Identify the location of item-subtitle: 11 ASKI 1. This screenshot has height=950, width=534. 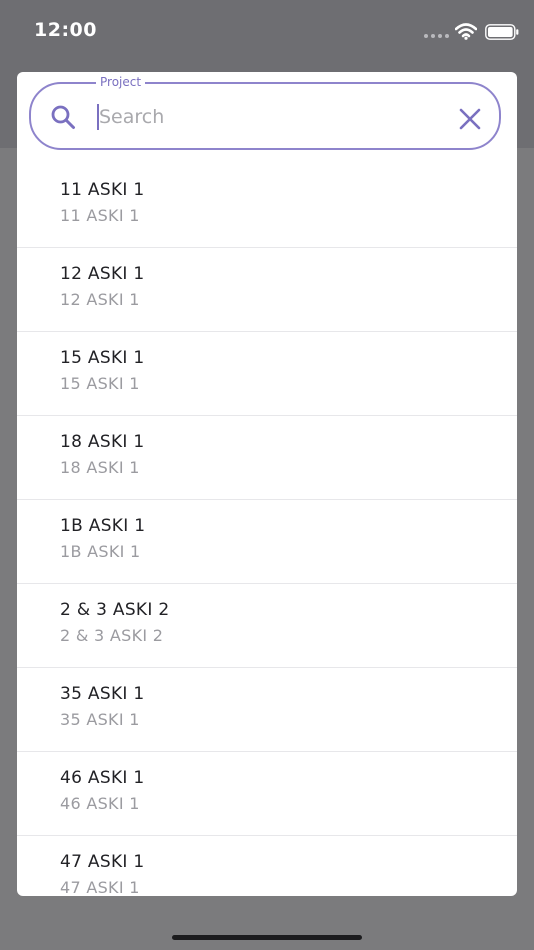
(100, 215).